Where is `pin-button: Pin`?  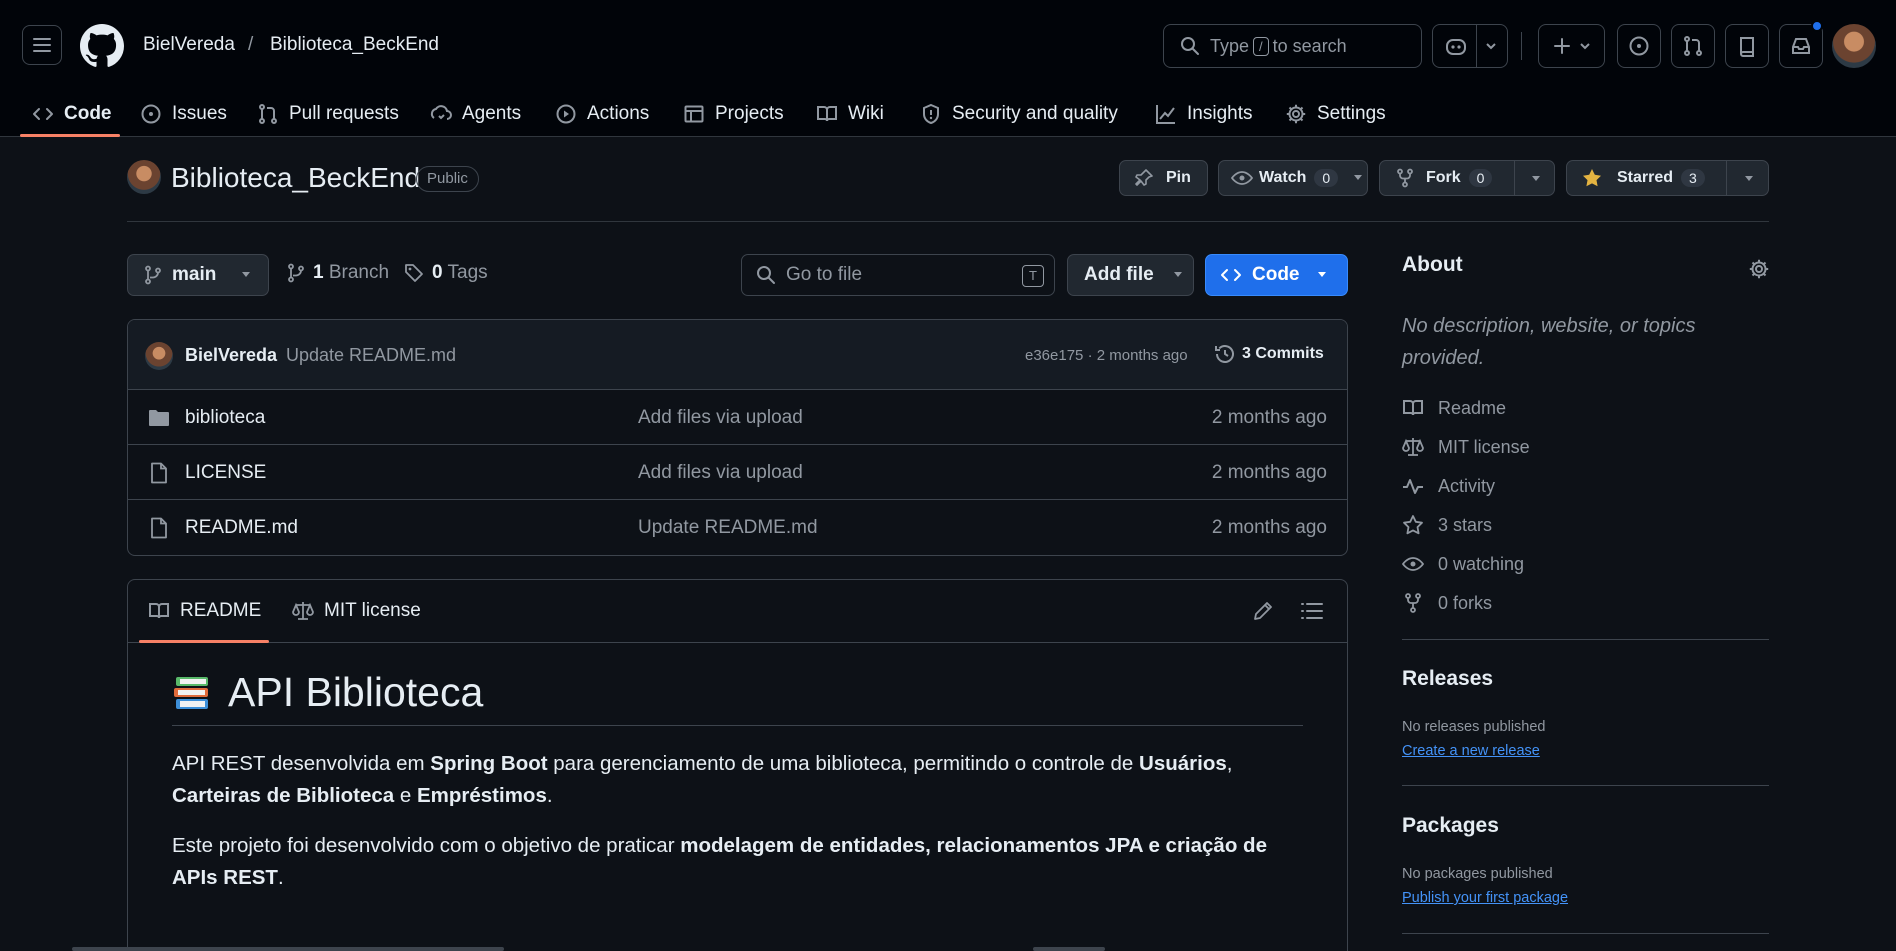
pin-button: Pin is located at coordinates (1163, 178).